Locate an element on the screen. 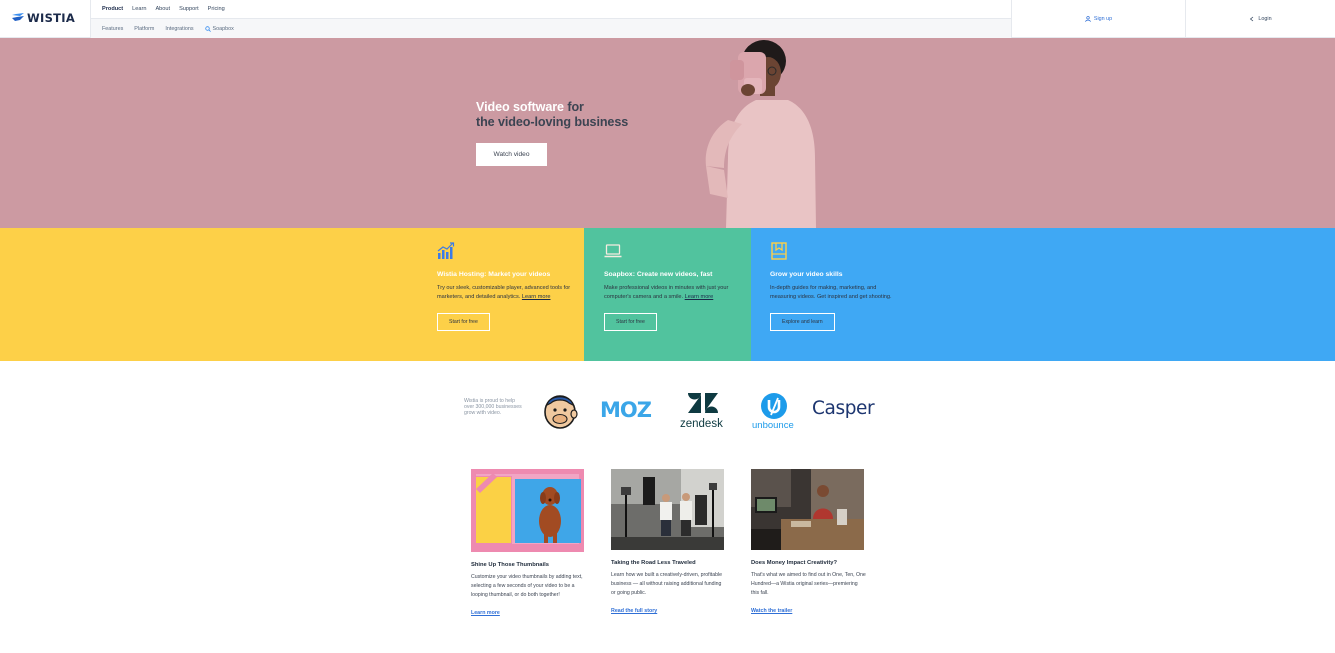  story-title: Taking the Road Less Traveled is located at coordinates (653, 563).